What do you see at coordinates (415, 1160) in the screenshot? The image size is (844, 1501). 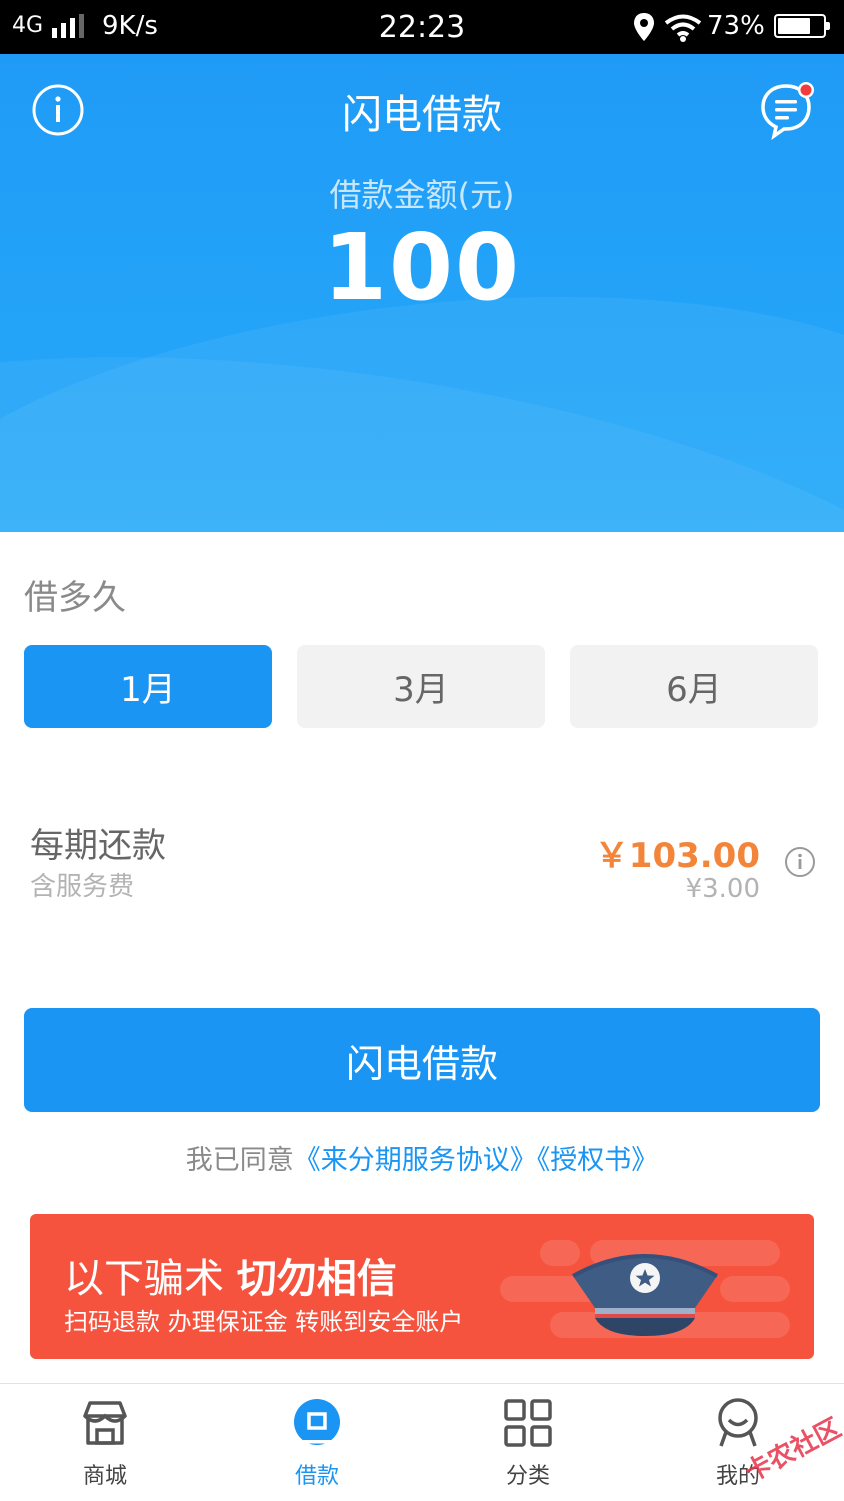 I see `service-agreement-link: 《来分期服务协议》` at bounding box center [415, 1160].